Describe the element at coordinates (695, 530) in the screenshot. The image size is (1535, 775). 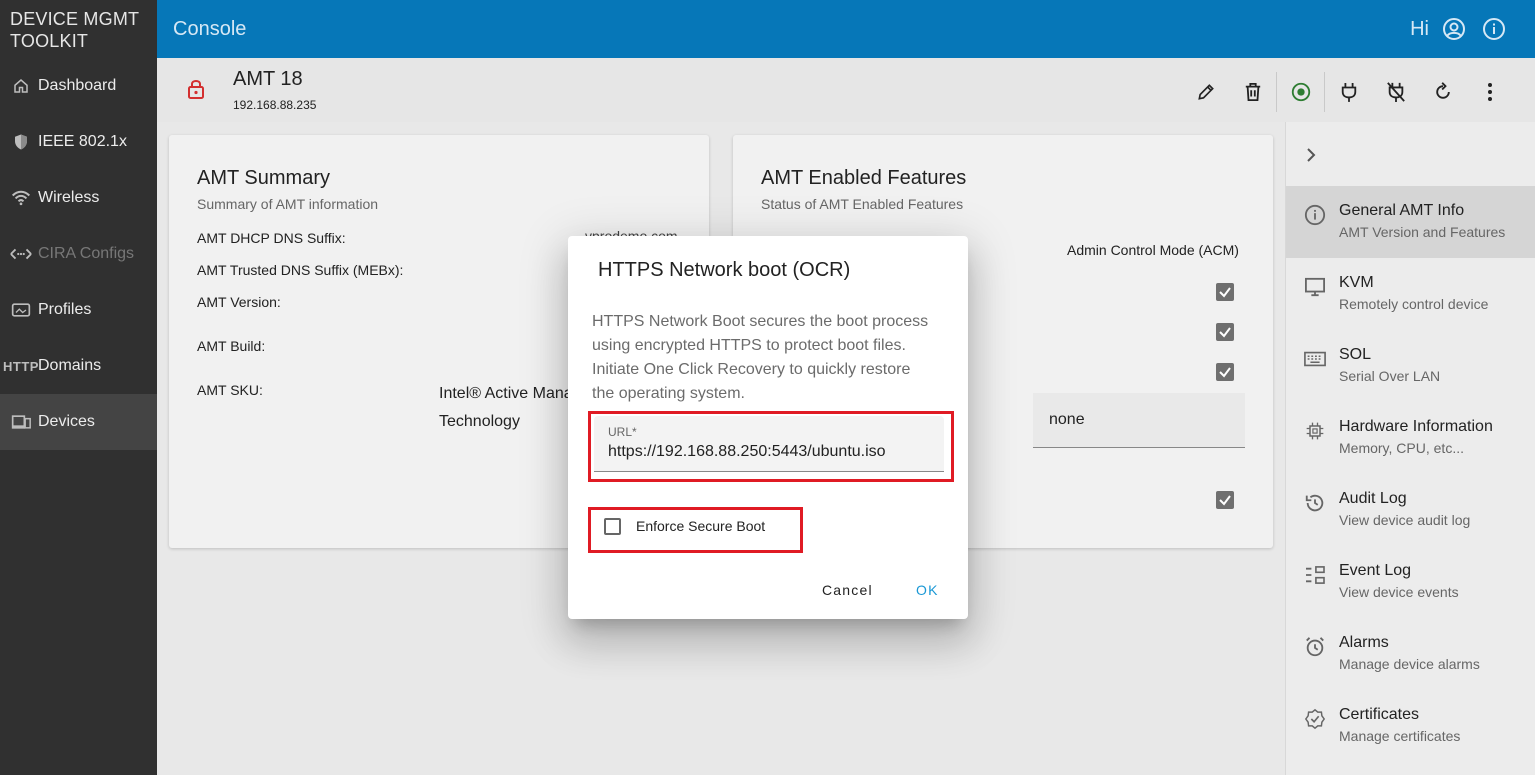
I see `checkbox-highlight-box` at that location.